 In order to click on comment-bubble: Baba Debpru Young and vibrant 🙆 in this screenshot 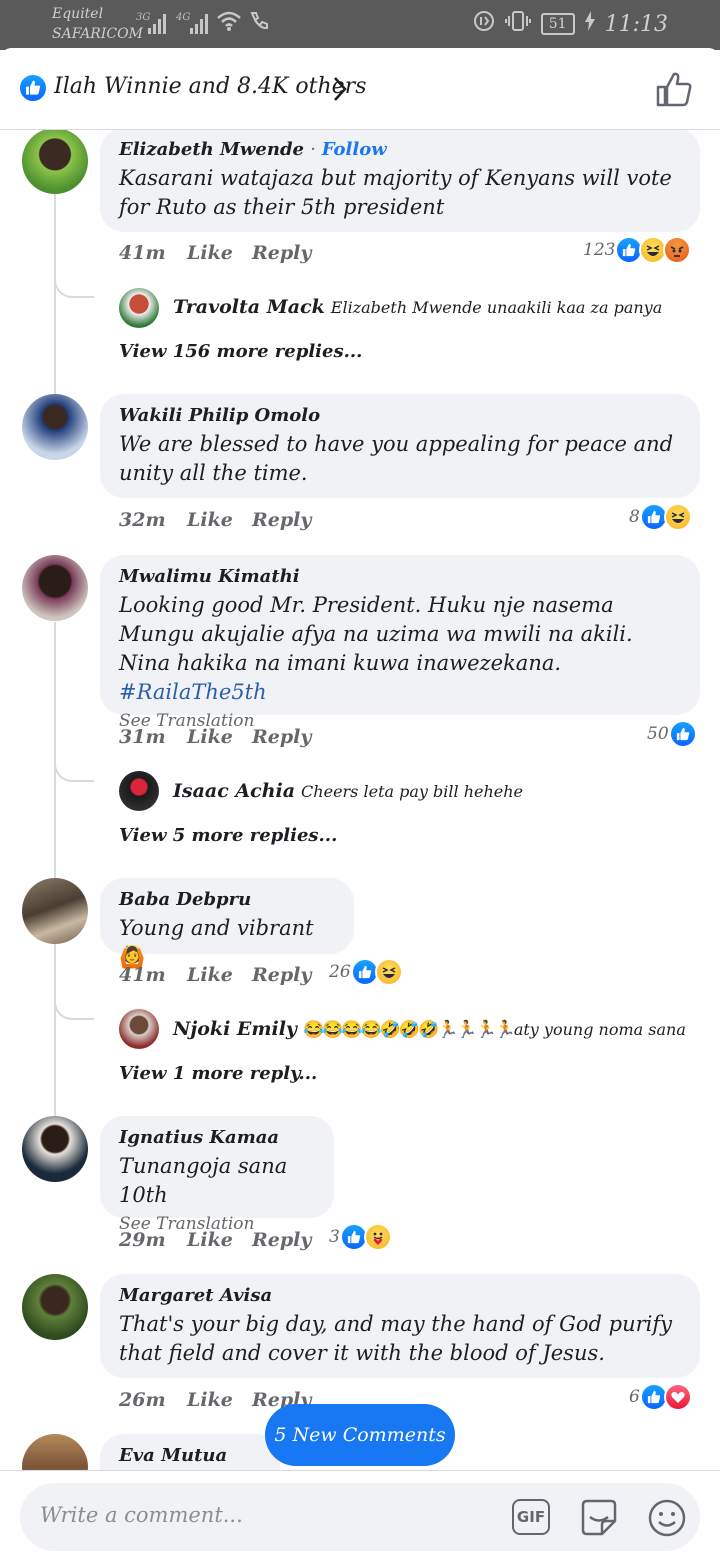, I will do `click(227, 923)`.